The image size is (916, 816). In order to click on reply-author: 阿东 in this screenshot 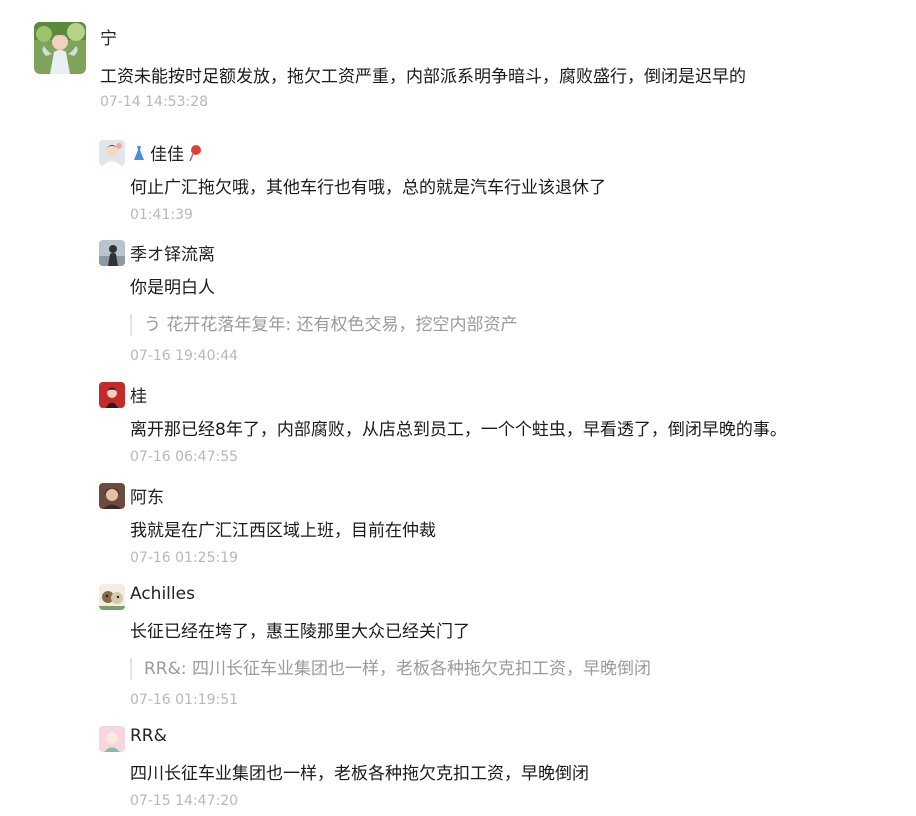, I will do `click(147, 495)`.